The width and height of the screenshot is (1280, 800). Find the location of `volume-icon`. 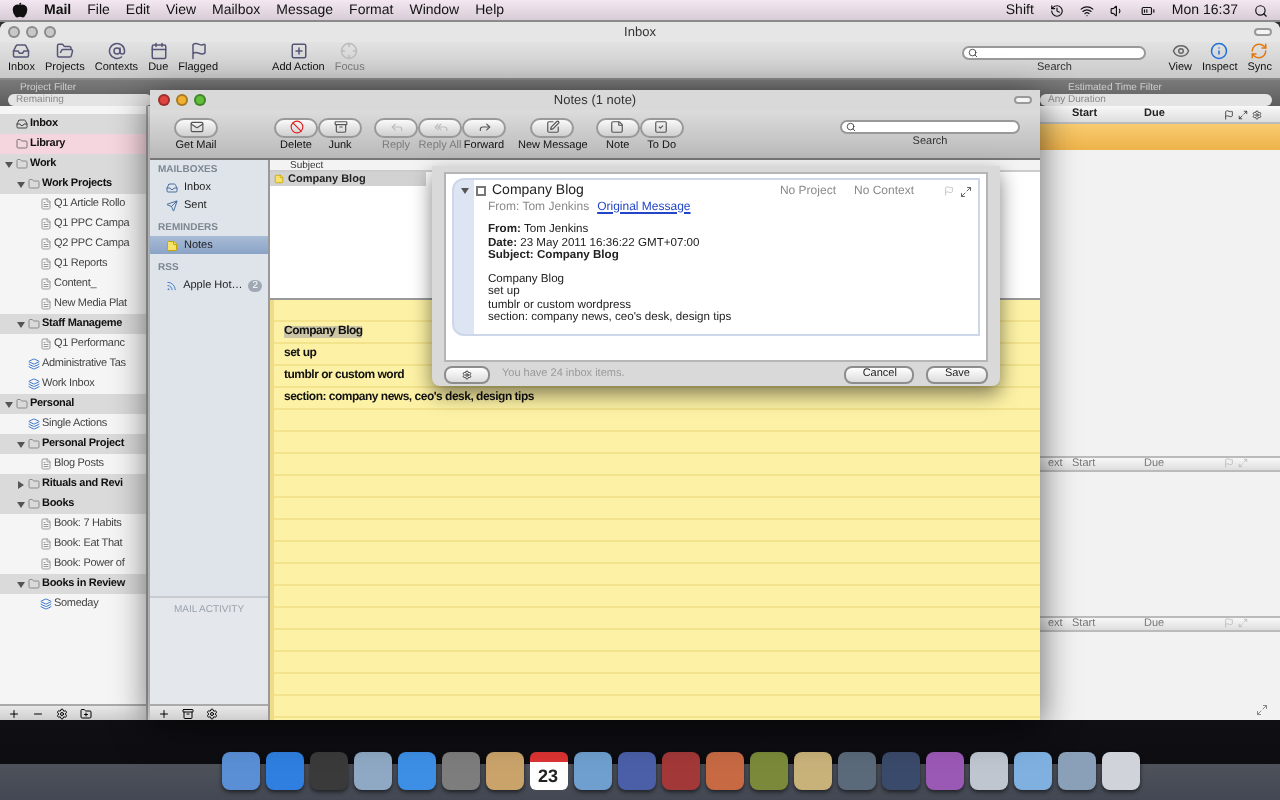

volume-icon is located at coordinates (1116, 10).